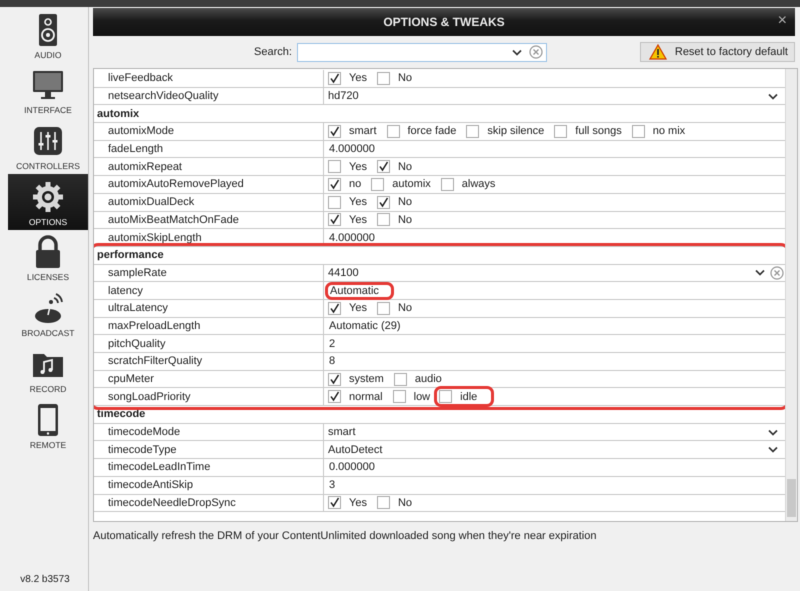 Image resolution: width=800 pixels, height=591 pixels. What do you see at coordinates (48, 35) in the screenshot?
I see `sidebar-item: AUDIO` at bounding box center [48, 35].